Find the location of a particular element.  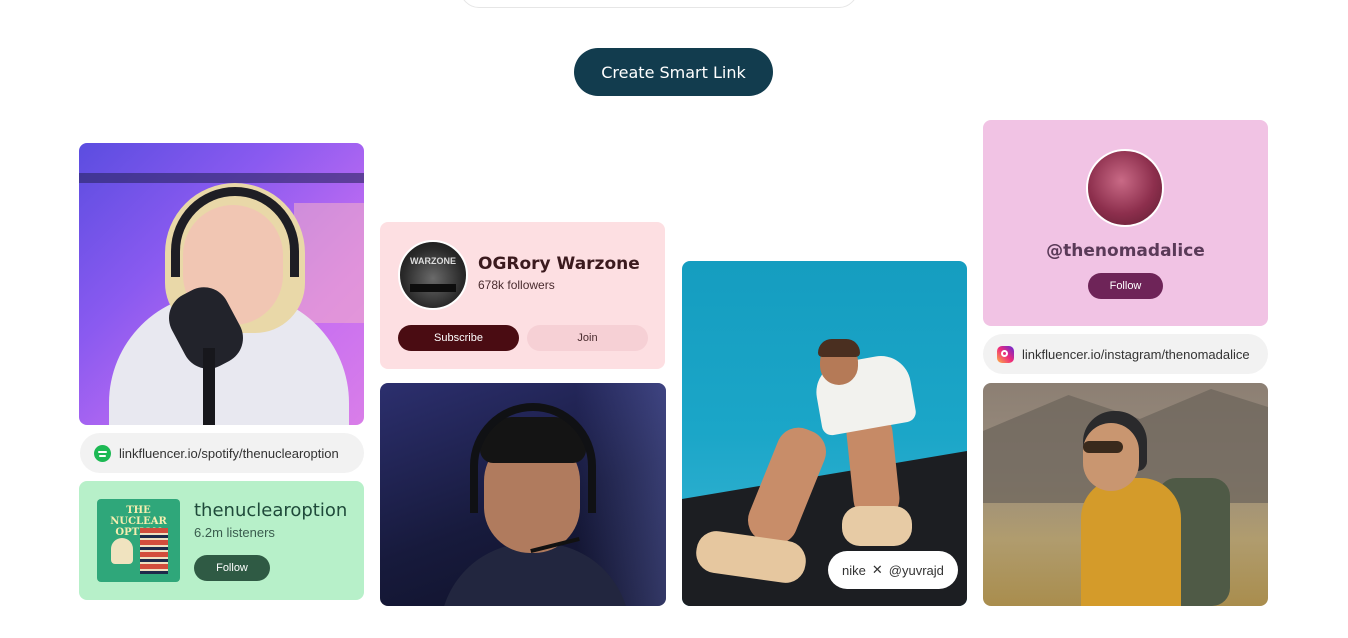

album-cover: THE NUCLEAR OPTION is located at coordinates (138, 540).